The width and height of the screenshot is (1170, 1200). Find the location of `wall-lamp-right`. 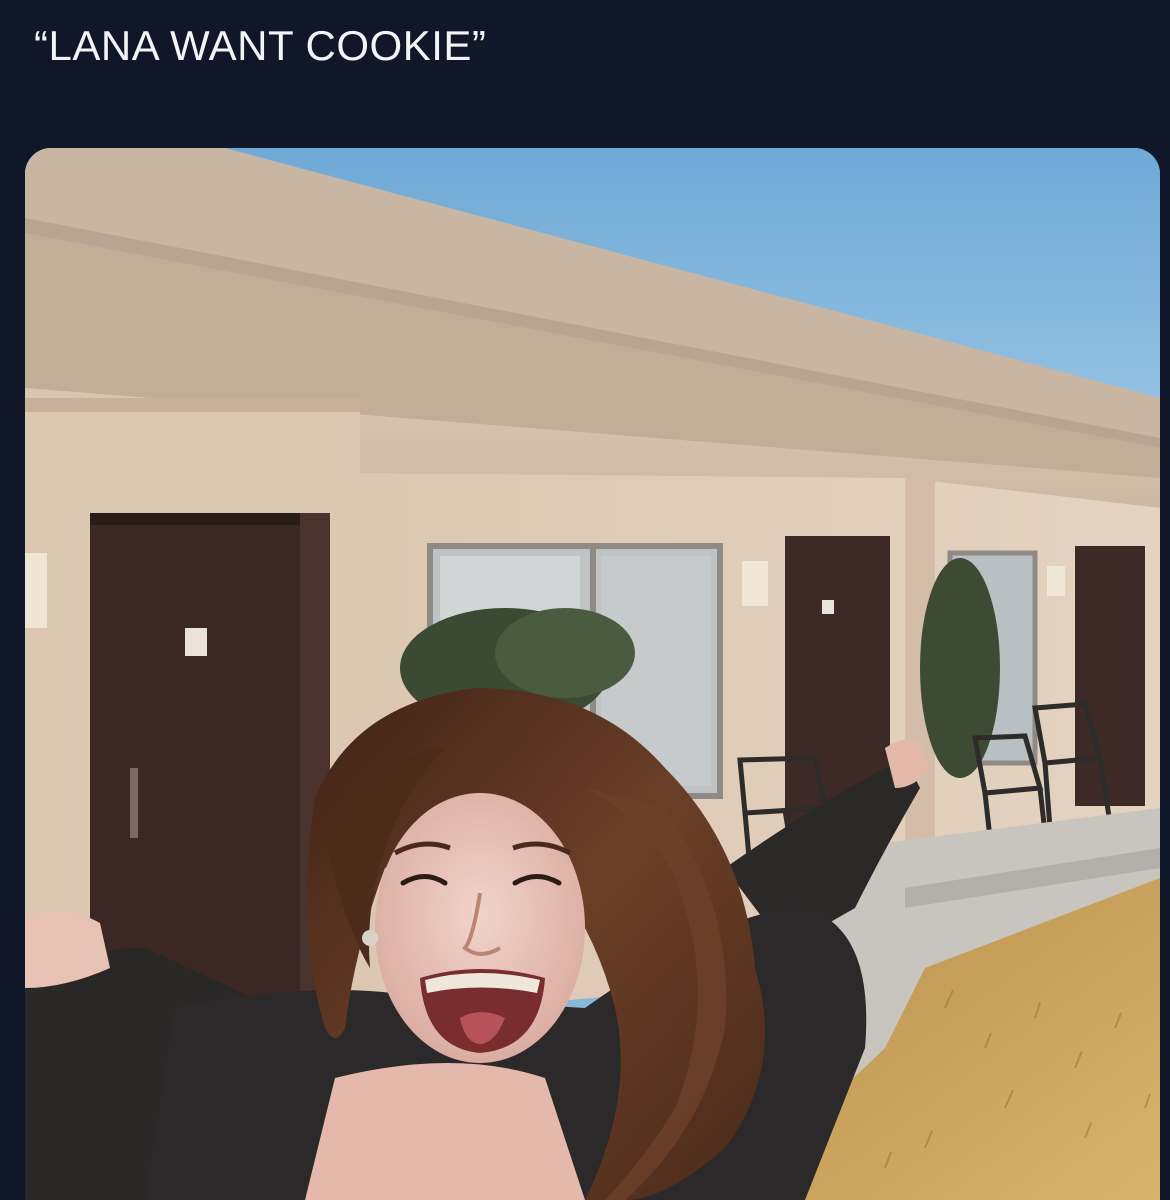

wall-lamp-right is located at coordinates (1056, 581).